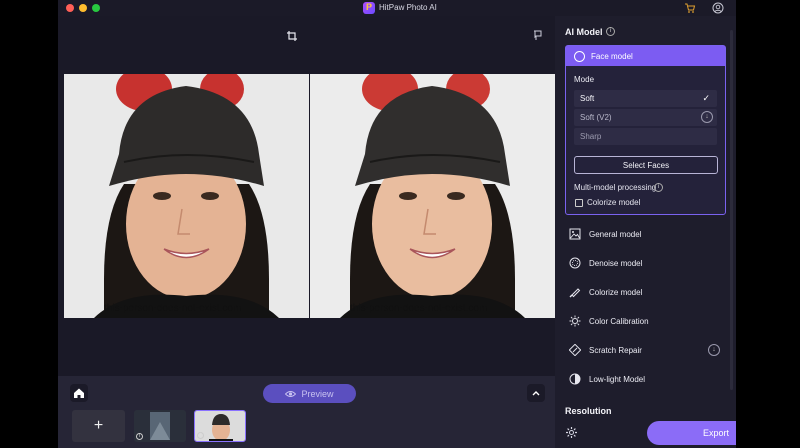  What do you see at coordinates (615, 350) in the screenshot?
I see `model-item-label: Scratch Repair` at bounding box center [615, 350].